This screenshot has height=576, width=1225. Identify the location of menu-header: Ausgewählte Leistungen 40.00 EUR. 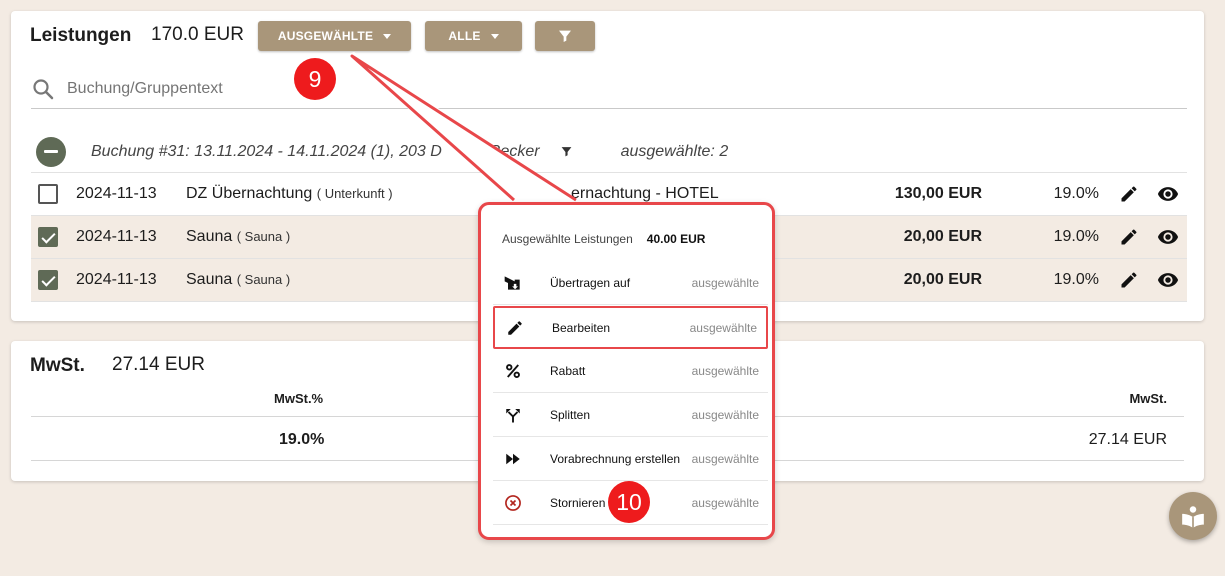
(603, 239).